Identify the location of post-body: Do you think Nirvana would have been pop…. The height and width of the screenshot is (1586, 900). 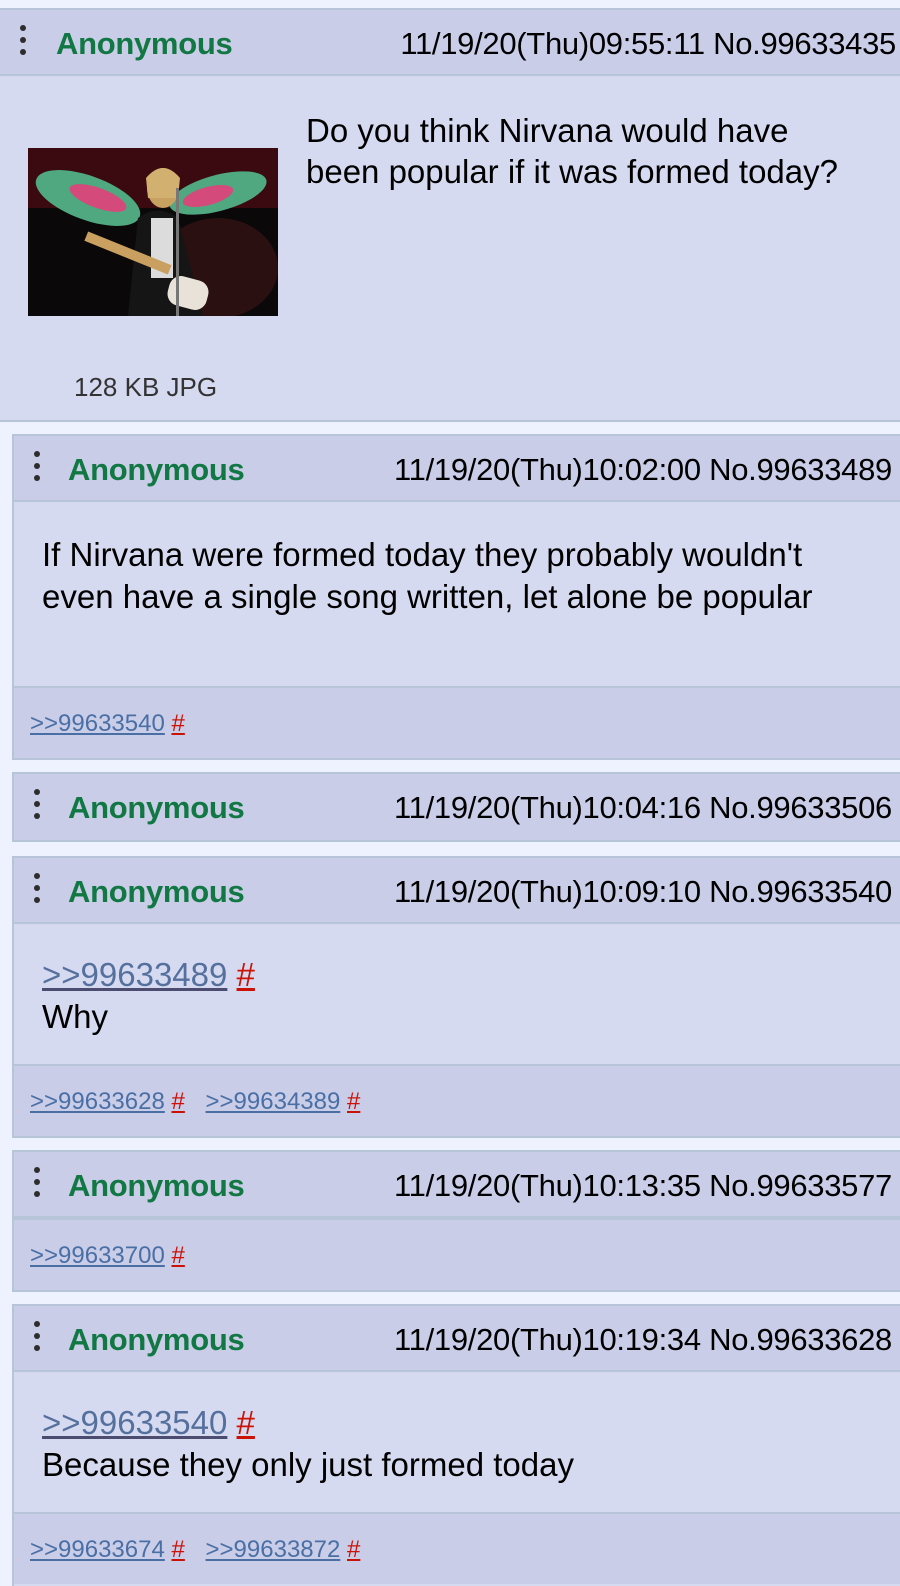
(572, 151).